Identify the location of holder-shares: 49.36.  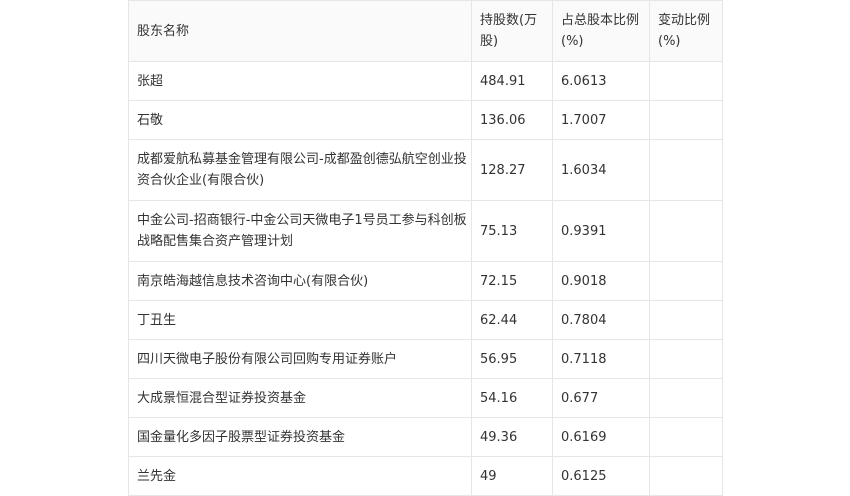
(512, 437).